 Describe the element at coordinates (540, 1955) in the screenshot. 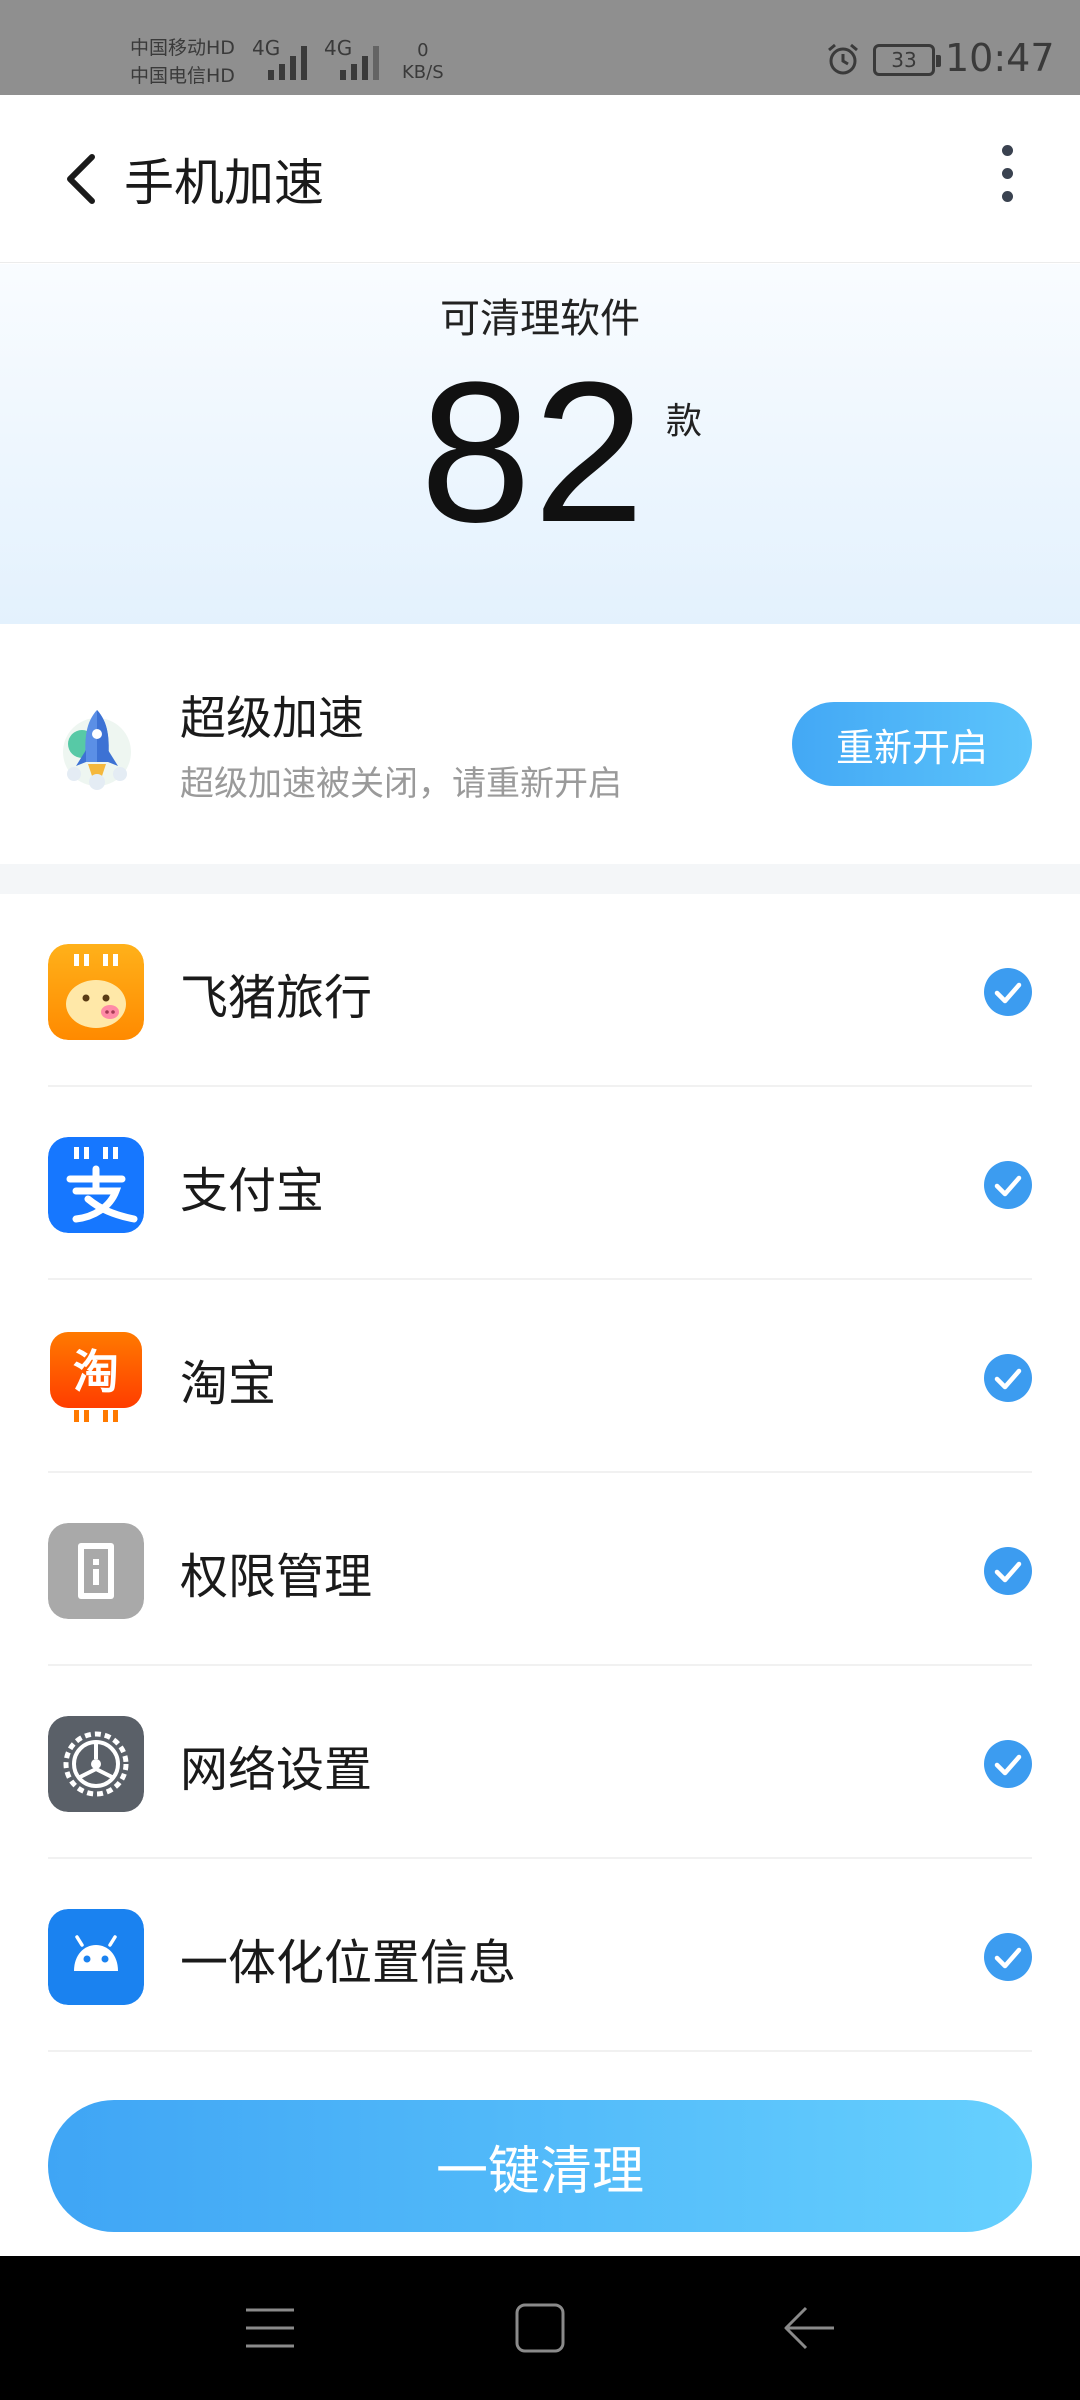

I see `list-item: 一体化位置信息` at that location.